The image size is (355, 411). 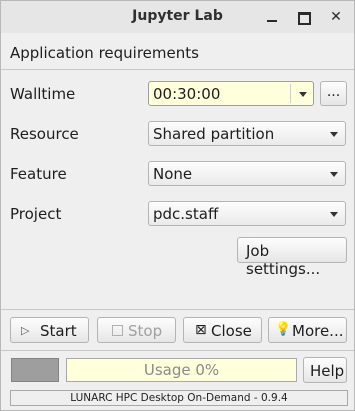 What do you see at coordinates (247, 173) in the screenshot?
I see `feature-select: None` at bounding box center [247, 173].